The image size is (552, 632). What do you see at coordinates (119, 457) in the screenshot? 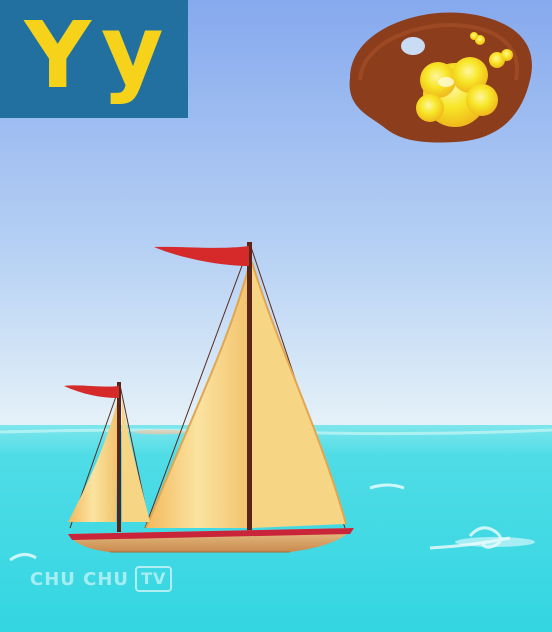
I see `small-mast` at bounding box center [119, 457].